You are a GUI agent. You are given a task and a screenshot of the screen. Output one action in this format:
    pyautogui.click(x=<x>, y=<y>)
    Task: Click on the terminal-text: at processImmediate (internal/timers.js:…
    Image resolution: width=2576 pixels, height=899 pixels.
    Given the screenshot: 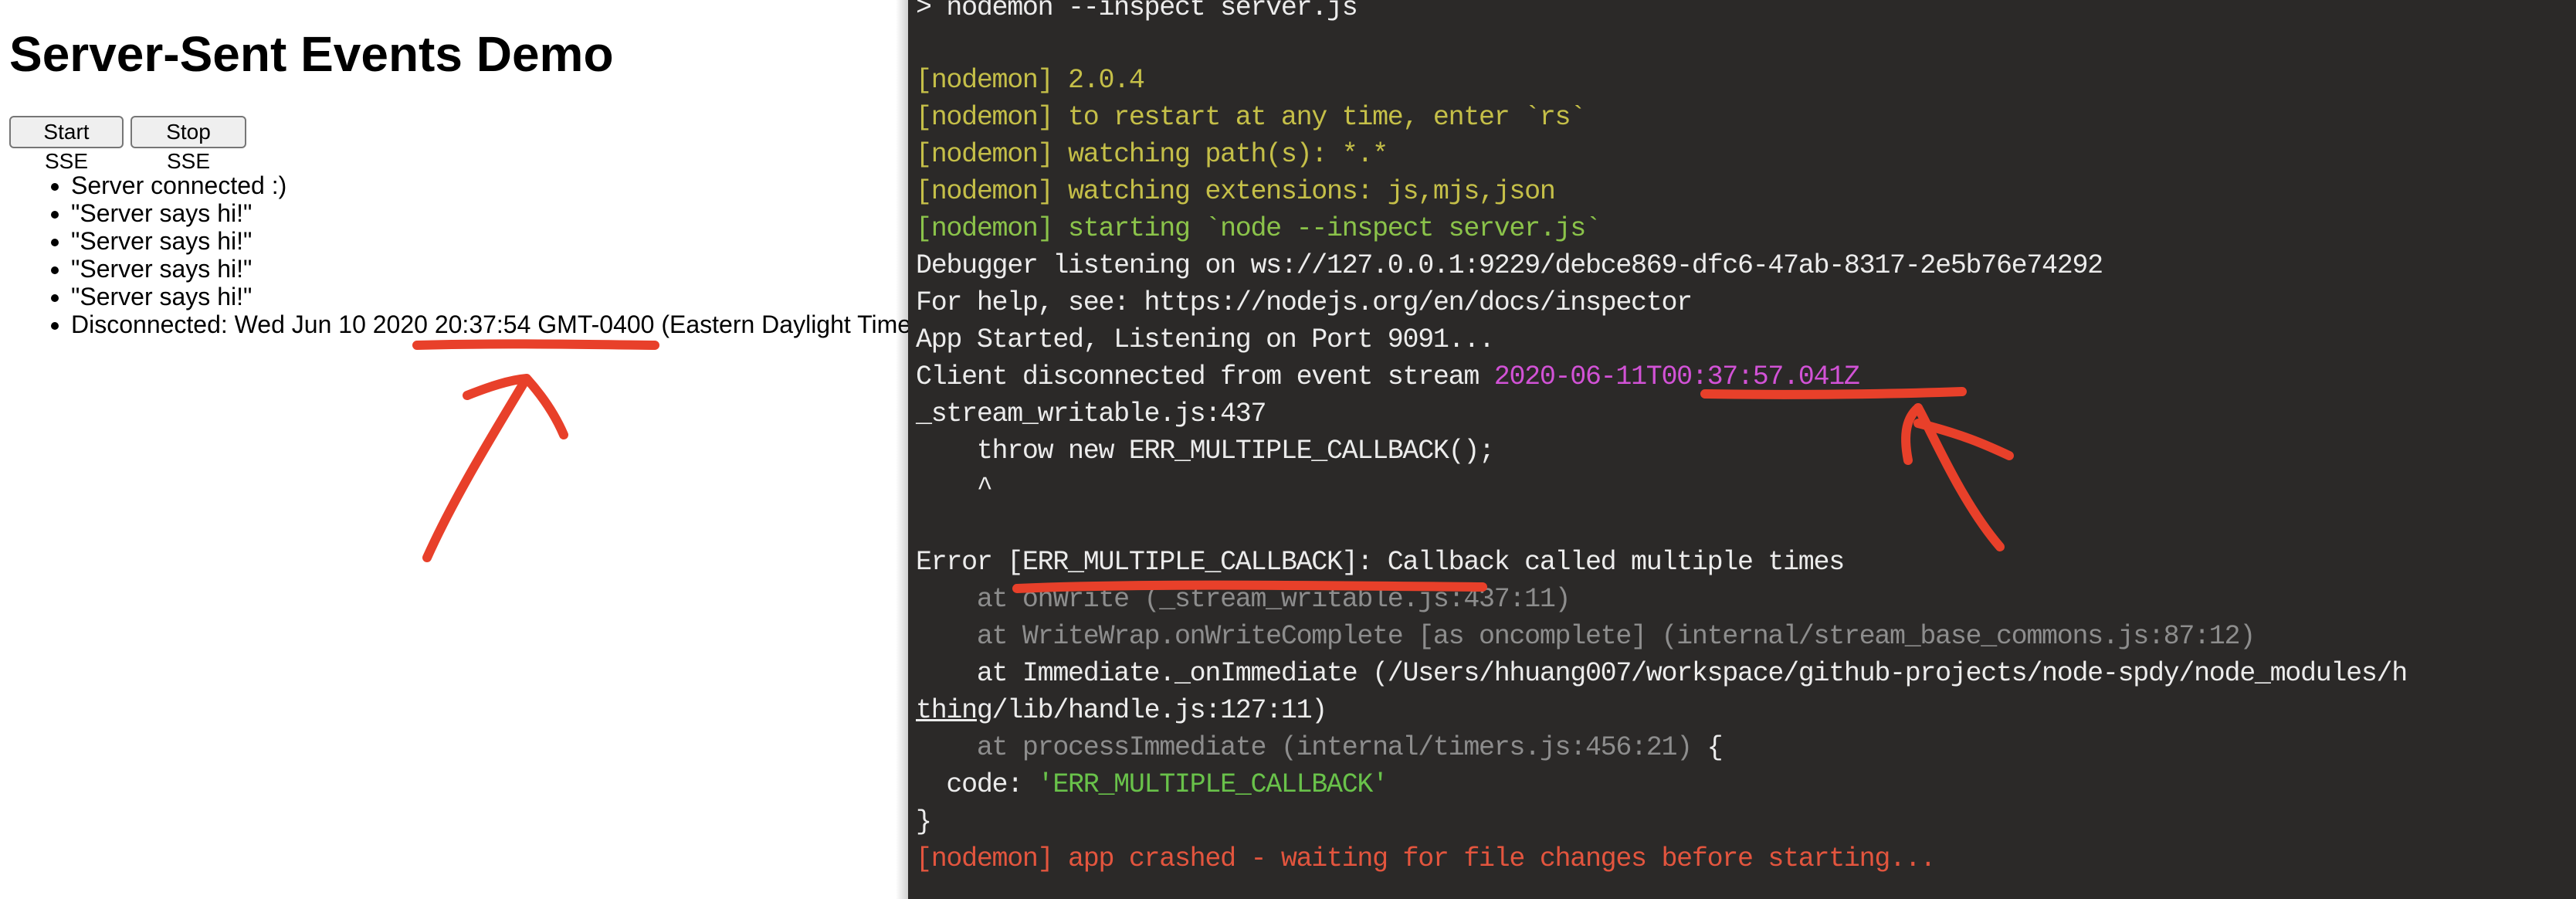 What is the action you would take?
    pyautogui.click(x=1304, y=747)
    